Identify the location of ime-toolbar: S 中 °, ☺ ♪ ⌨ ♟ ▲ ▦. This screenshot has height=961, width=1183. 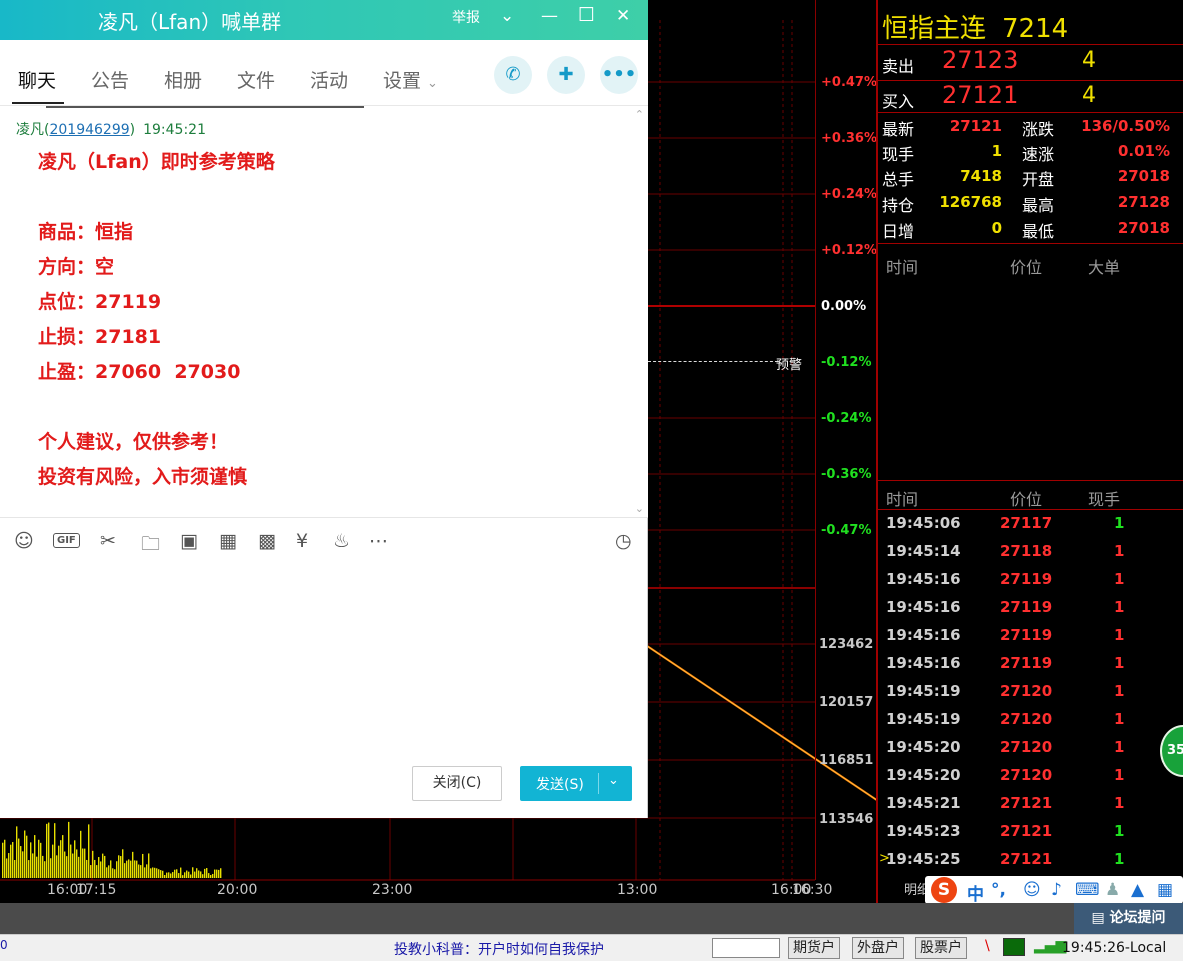
(1054, 890).